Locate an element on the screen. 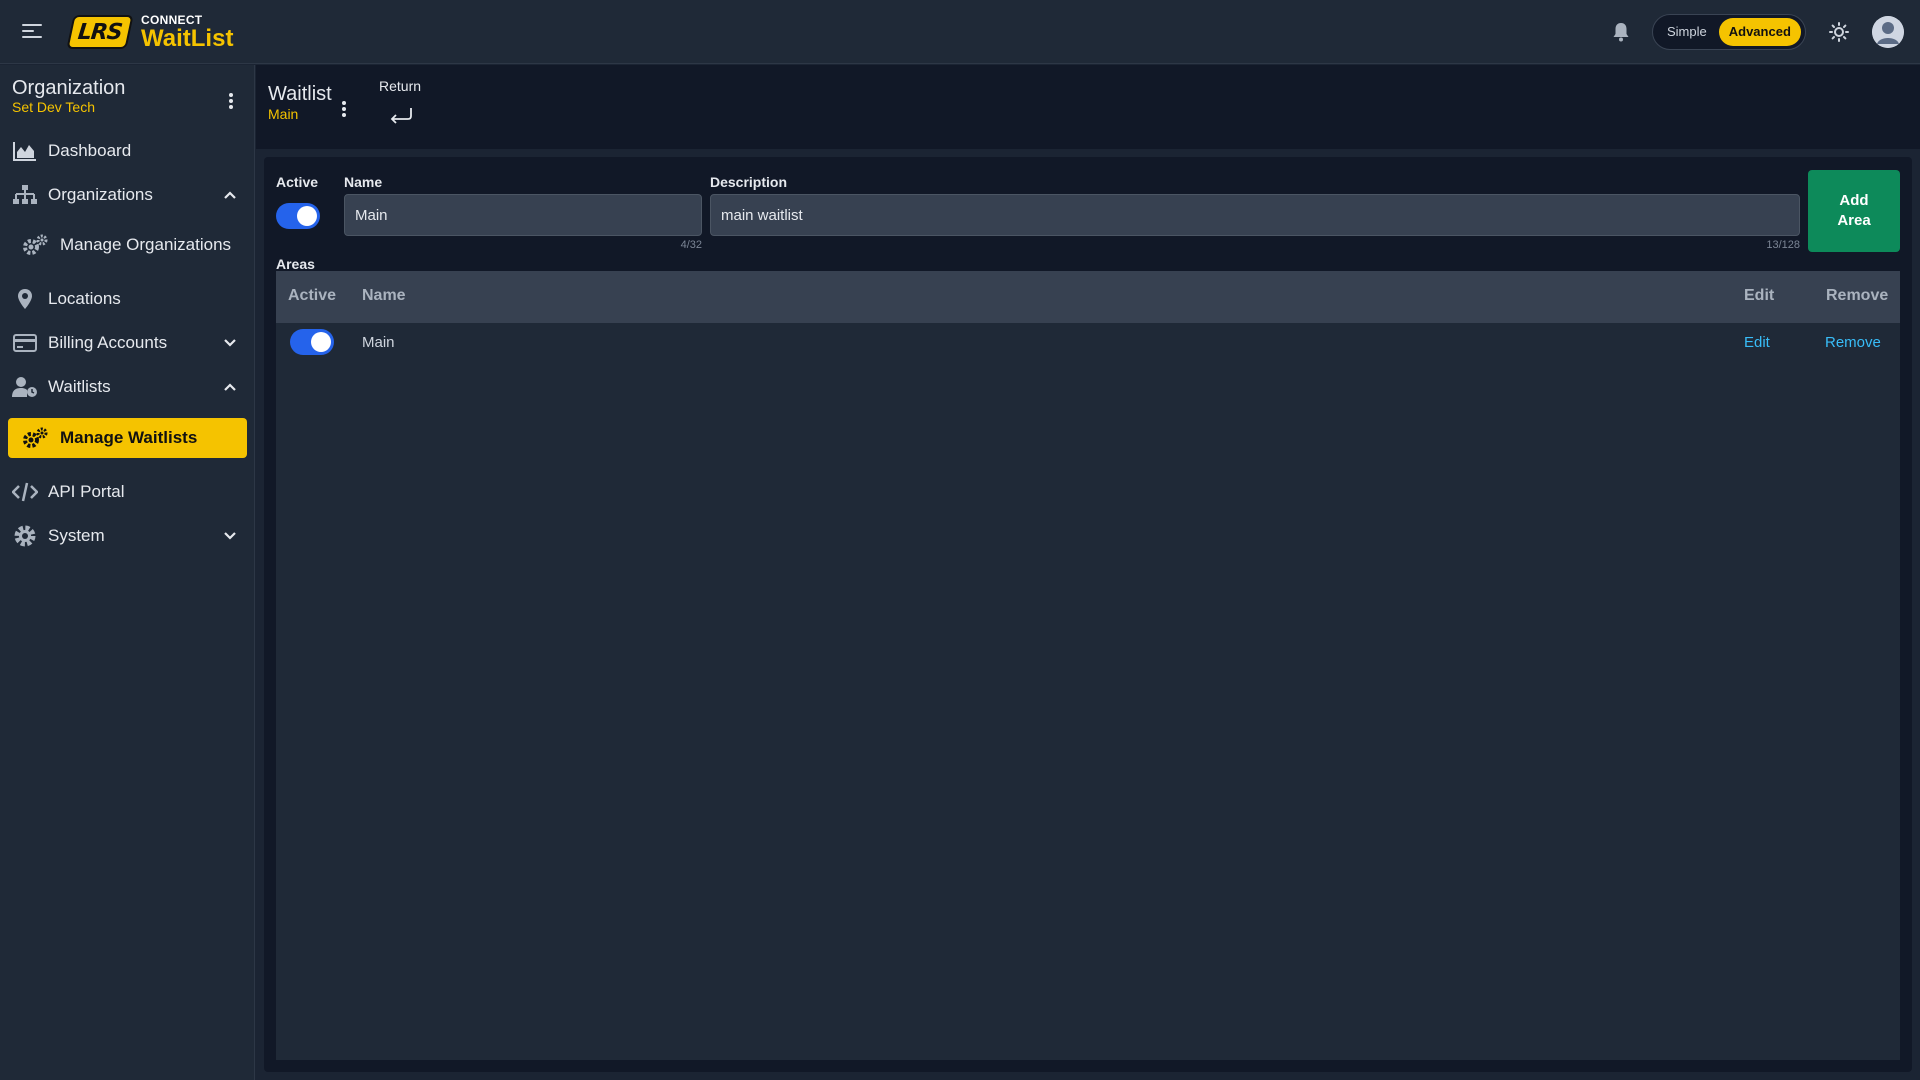 This screenshot has height=1080, width=1920. user-icon is located at coordinates (1888, 32).